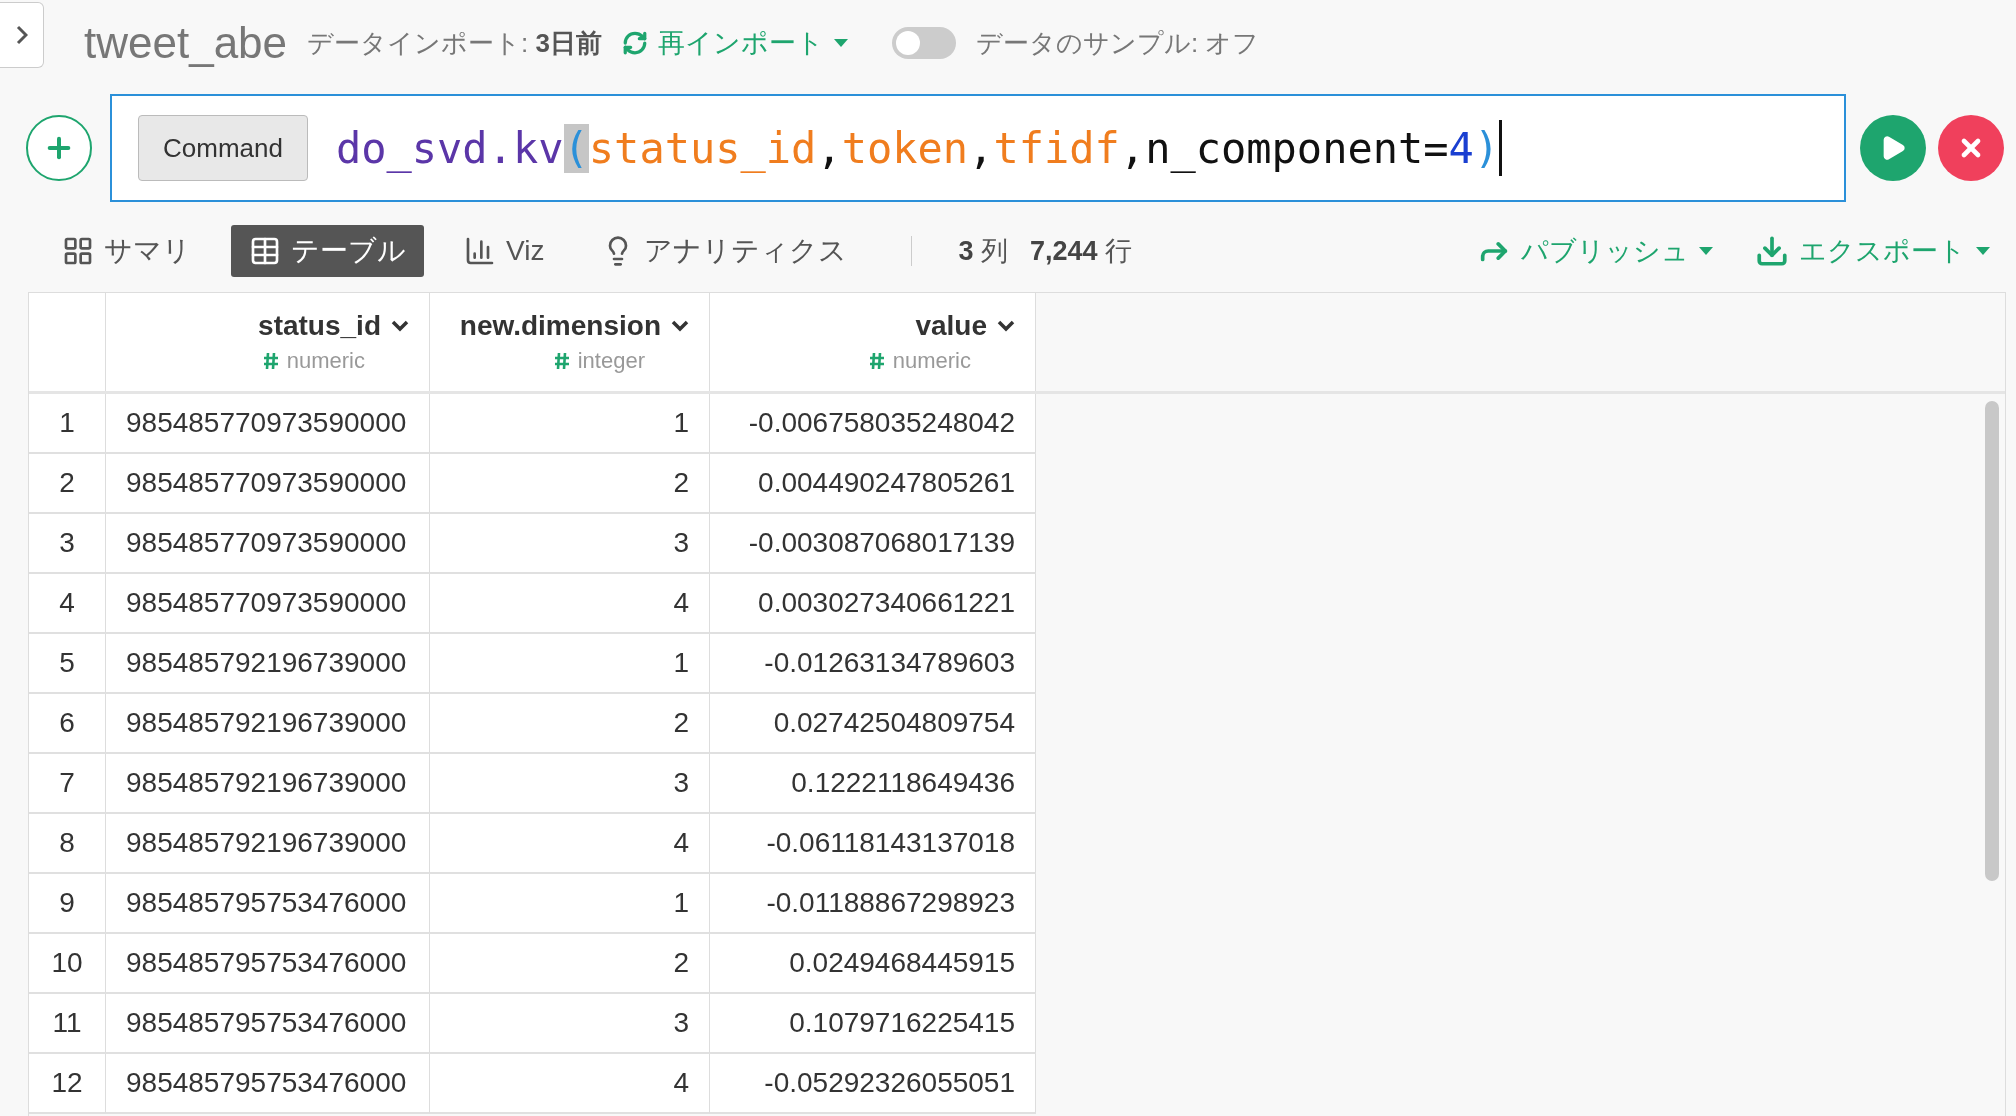  I want to click on bar-chart-icon, so click(480, 251).